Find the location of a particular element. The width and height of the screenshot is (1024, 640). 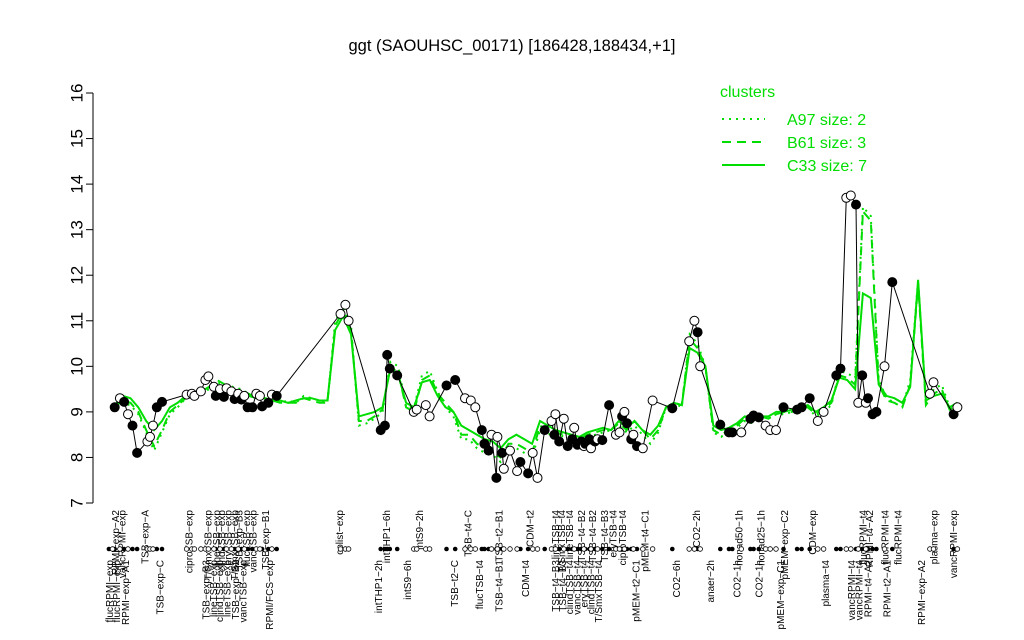

y-tick-label: 15 is located at coordinates (76, 138).